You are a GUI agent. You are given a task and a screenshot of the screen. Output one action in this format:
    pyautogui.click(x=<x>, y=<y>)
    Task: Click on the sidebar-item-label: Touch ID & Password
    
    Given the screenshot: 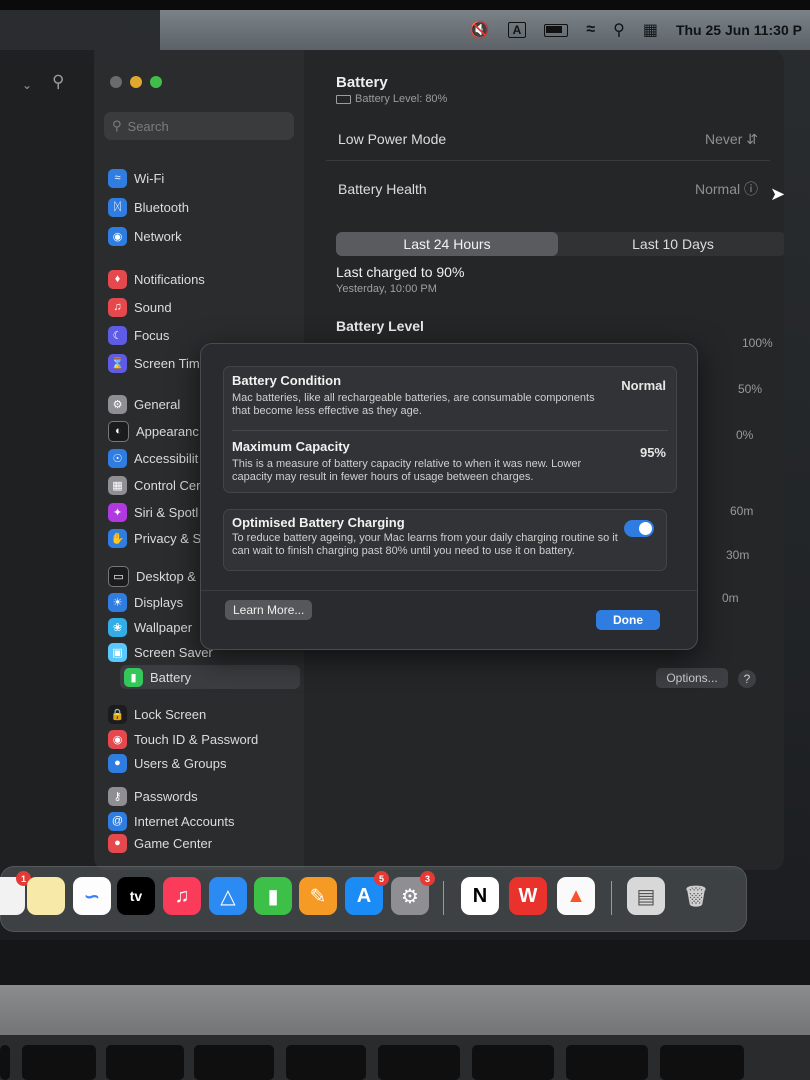 What is the action you would take?
    pyautogui.click(x=196, y=739)
    